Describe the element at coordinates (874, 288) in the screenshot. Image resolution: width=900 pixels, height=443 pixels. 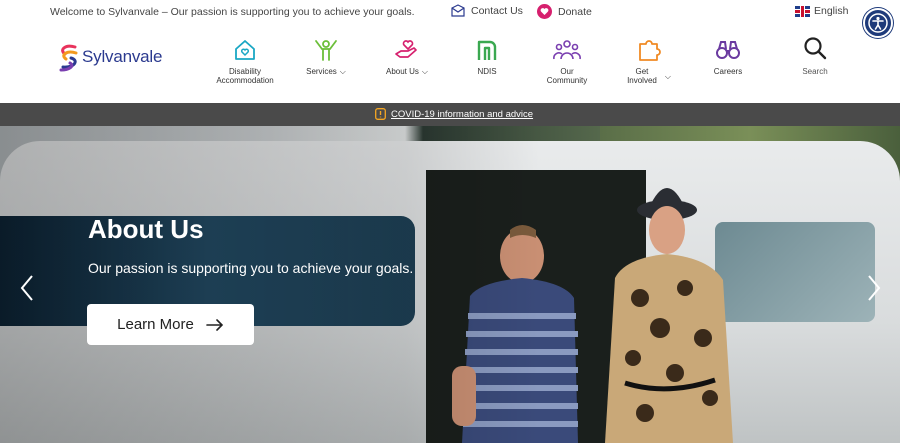
I see `carousel-next-icon` at that location.